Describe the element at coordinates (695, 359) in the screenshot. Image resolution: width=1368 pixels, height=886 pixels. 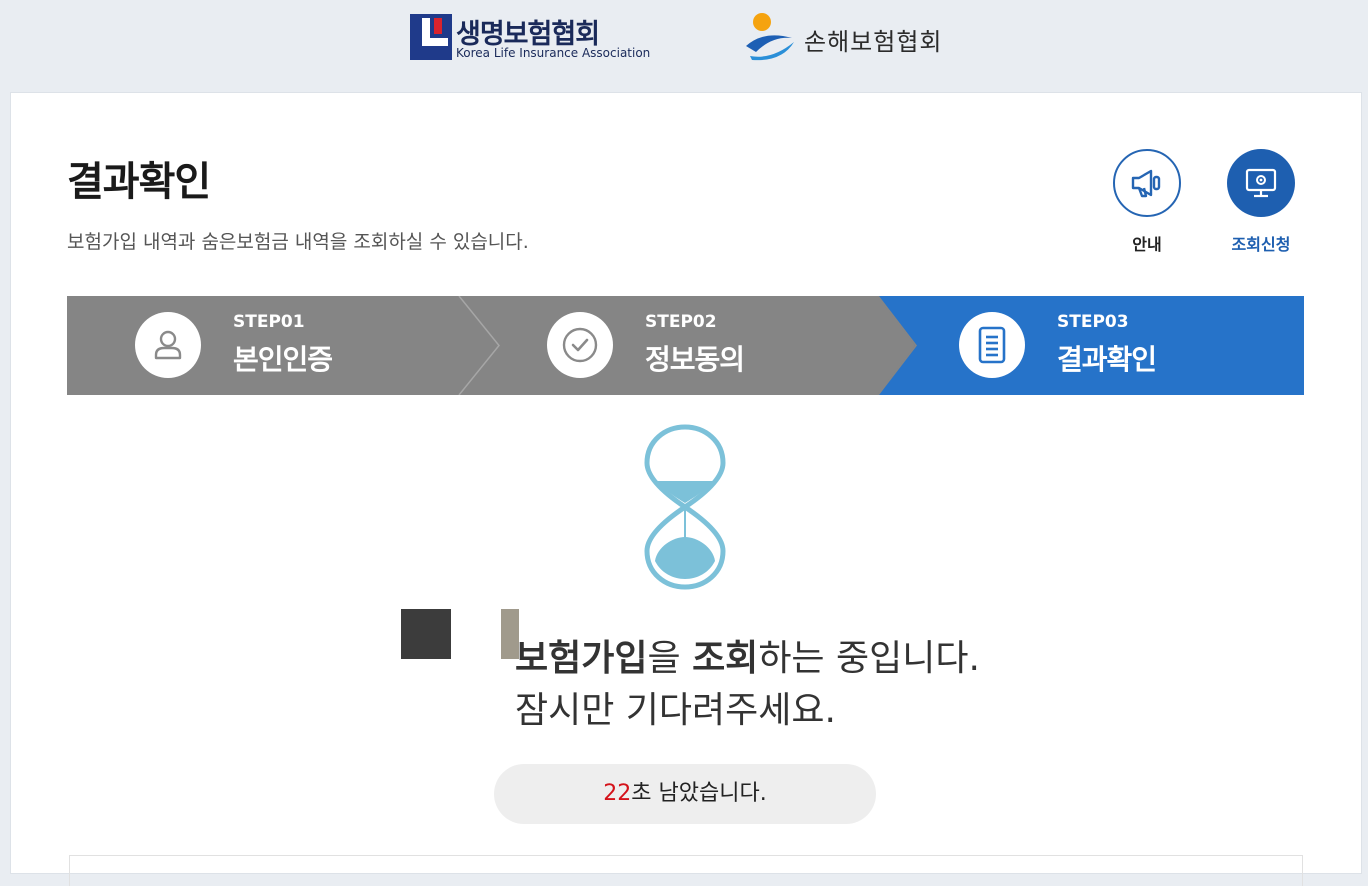
I see `step-2-name: 정보동의` at that location.